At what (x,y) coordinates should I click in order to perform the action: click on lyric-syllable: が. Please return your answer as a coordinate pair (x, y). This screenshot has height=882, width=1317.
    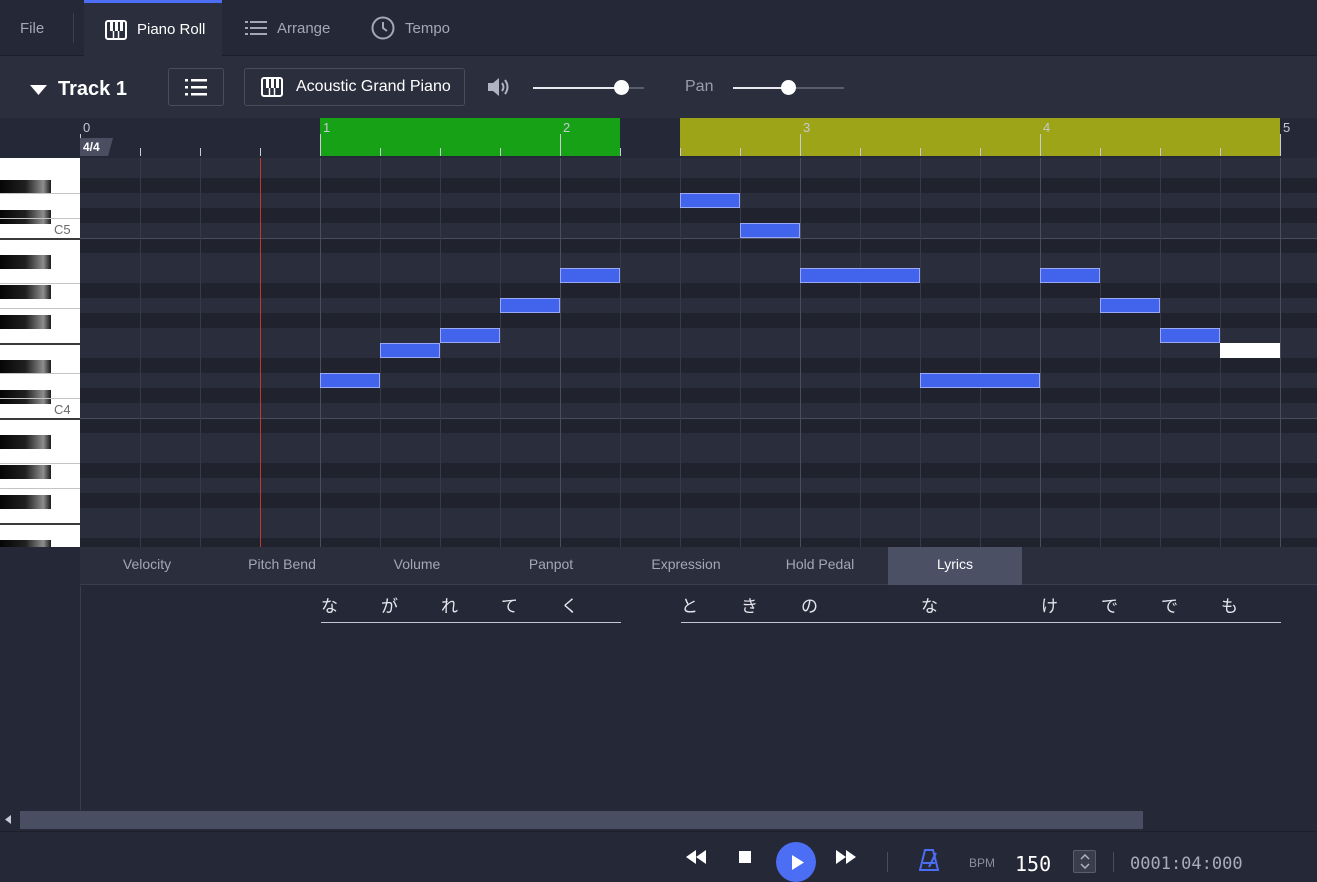
    Looking at the image, I should click on (389, 604).